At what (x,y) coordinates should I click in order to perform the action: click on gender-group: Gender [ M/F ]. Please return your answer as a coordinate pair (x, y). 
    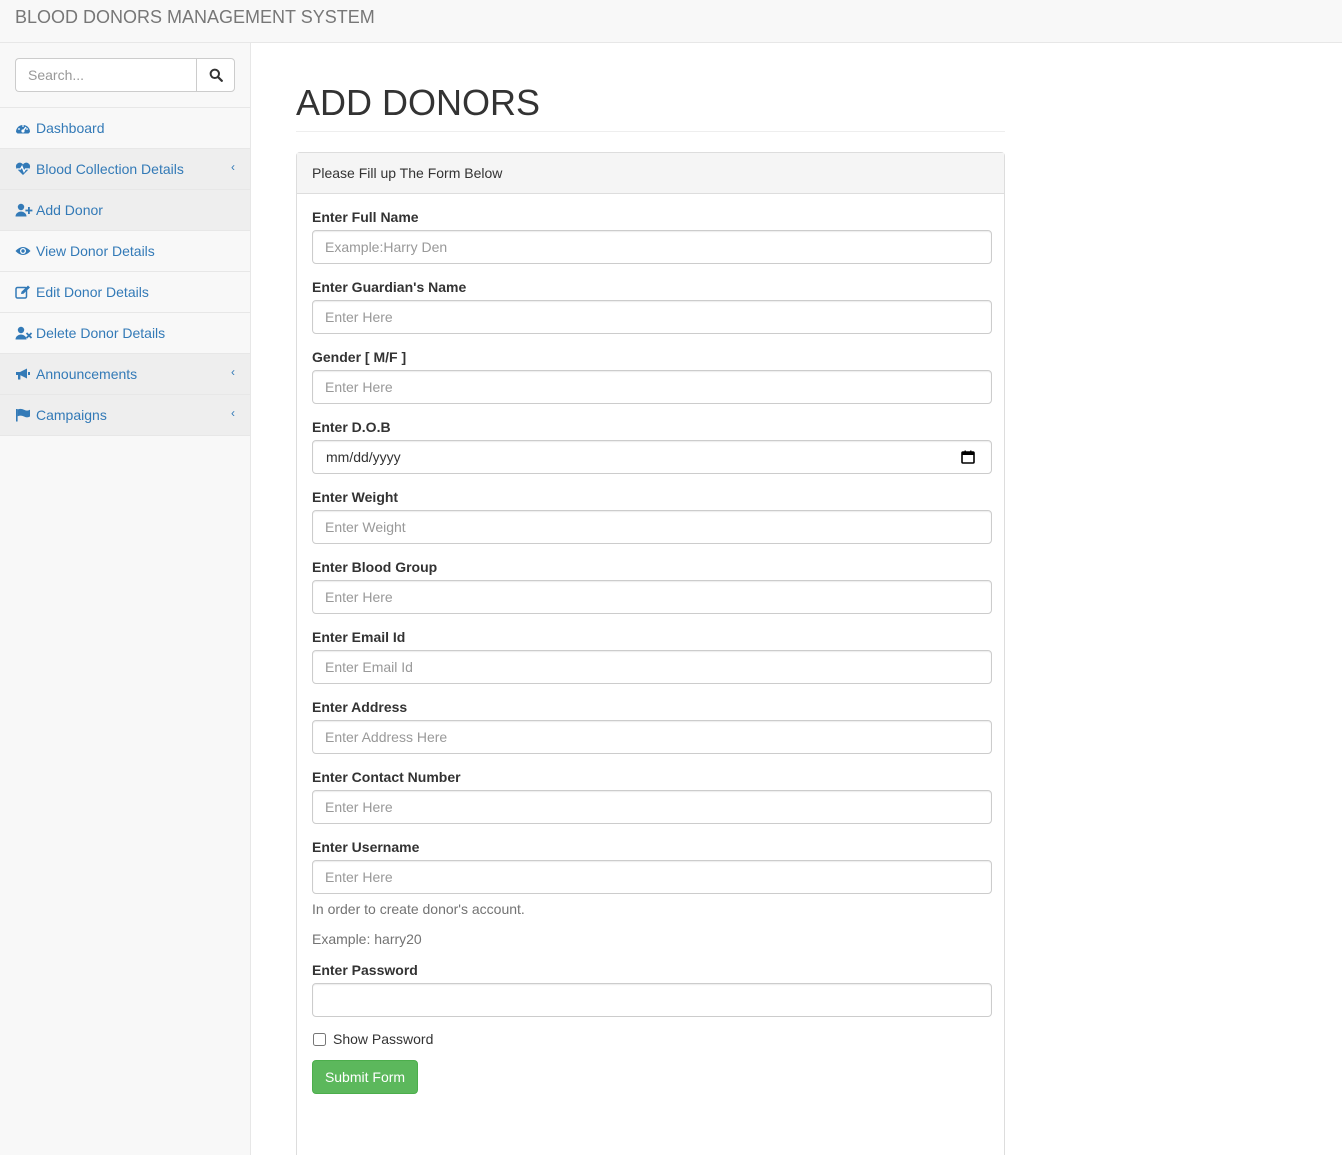
    Looking at the image, I should click on (652, 376).